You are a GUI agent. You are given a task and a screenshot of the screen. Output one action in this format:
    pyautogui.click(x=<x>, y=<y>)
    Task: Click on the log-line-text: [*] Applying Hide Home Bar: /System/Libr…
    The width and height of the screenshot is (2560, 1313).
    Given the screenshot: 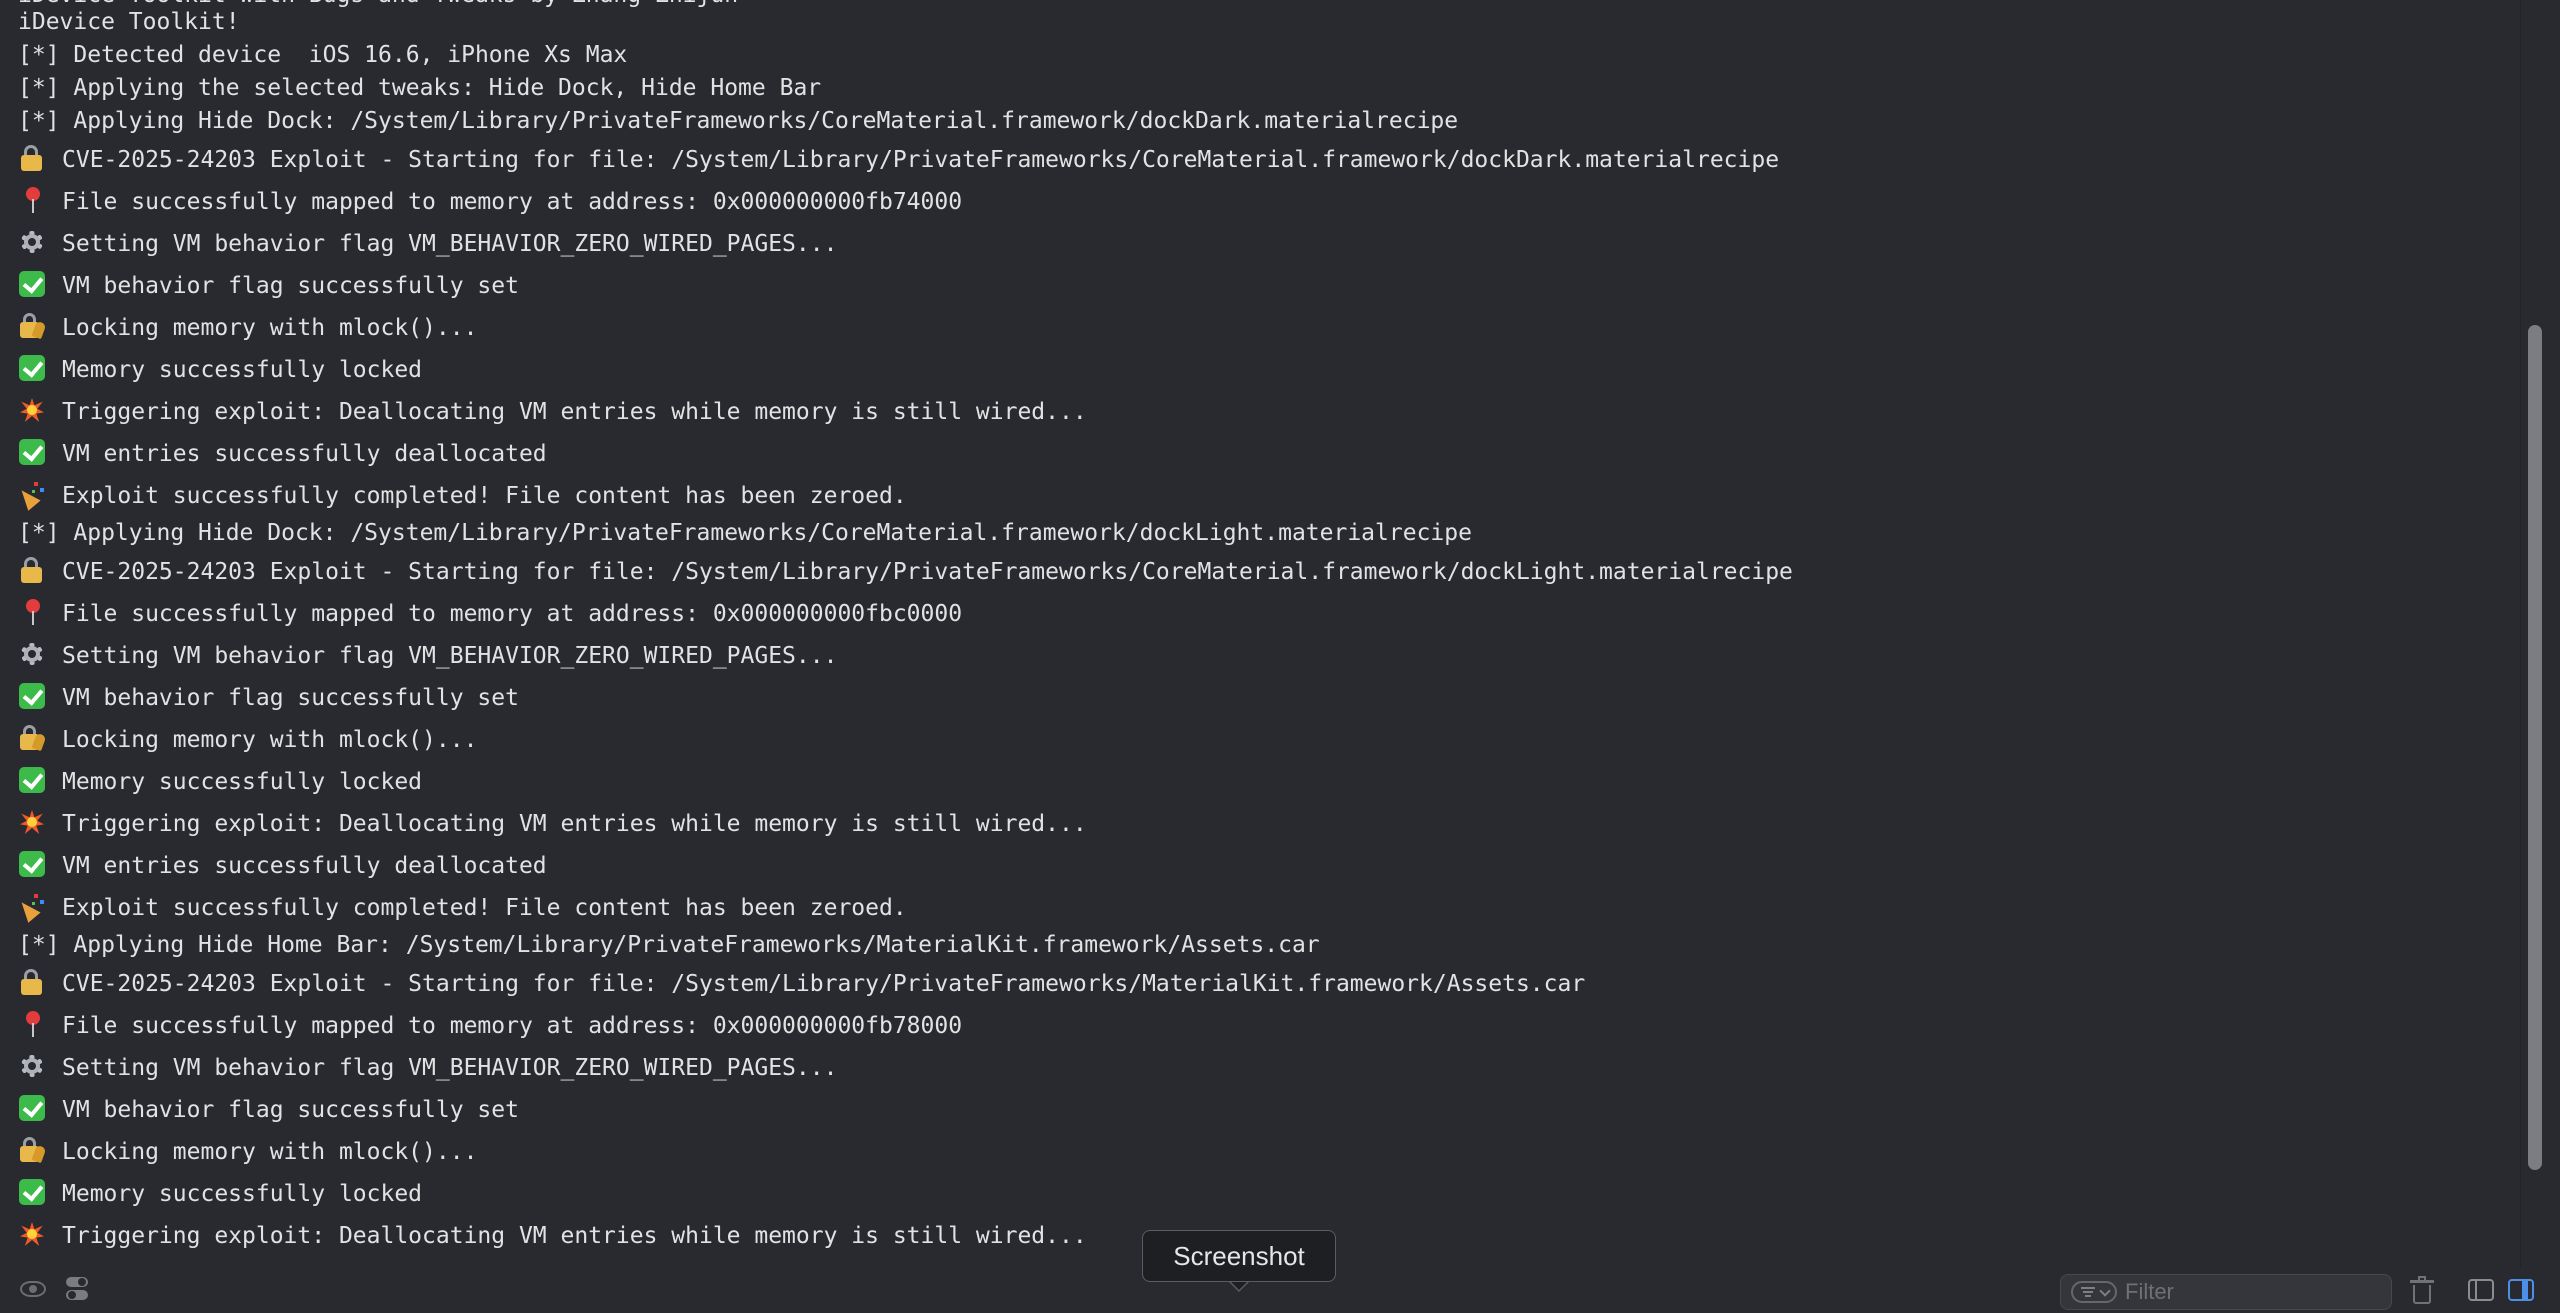 What is the action you would take?
    pyautogui.click(x=669, y=945)
    